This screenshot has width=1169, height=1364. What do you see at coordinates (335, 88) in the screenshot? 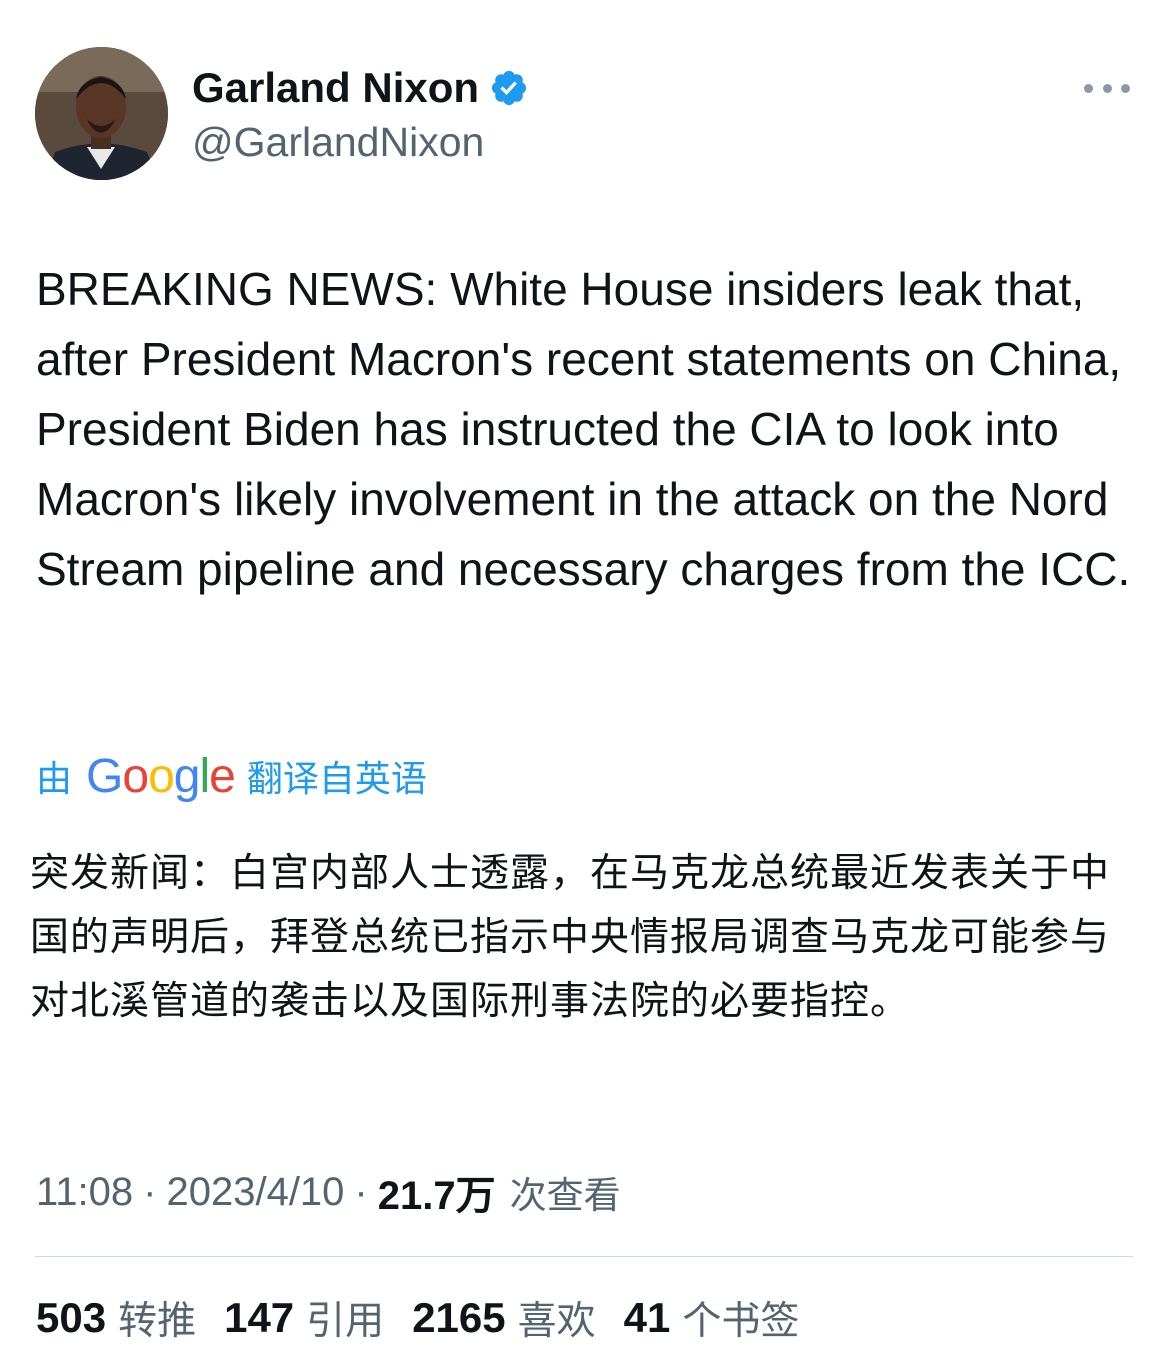
I see `author-display-name: Garland Nixon` at bounding box center [335, 88].